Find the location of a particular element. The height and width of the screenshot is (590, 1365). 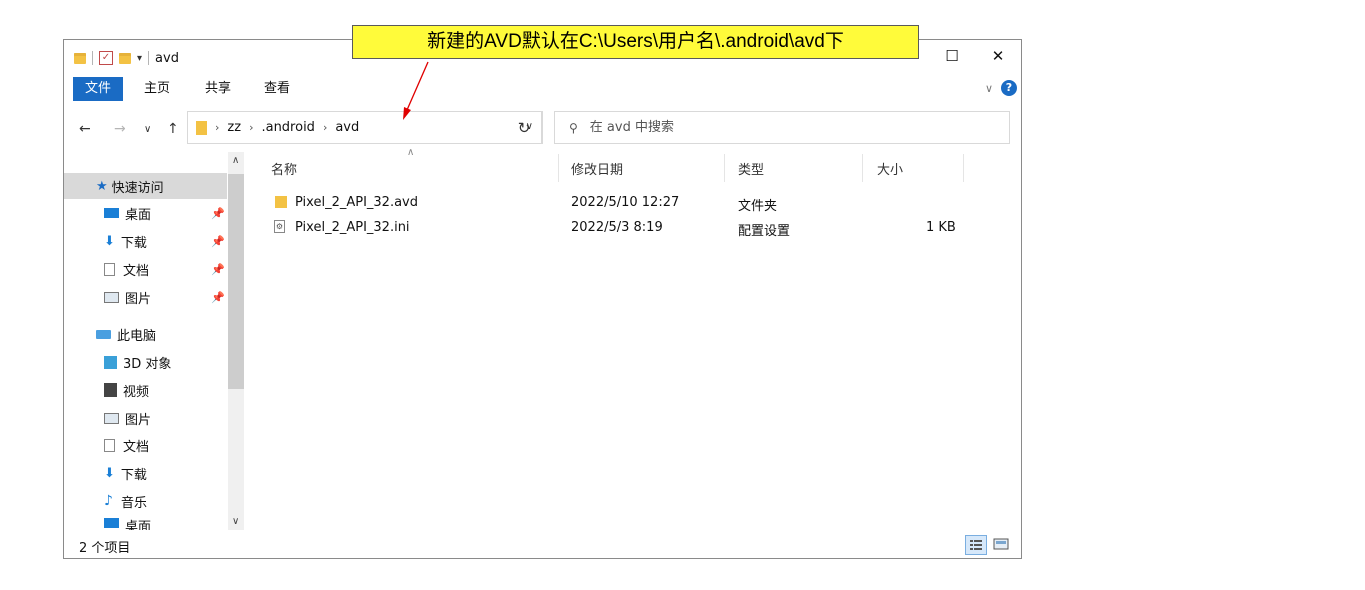

settings-file-icon: ⚙ is located at coordinates (279, 226).